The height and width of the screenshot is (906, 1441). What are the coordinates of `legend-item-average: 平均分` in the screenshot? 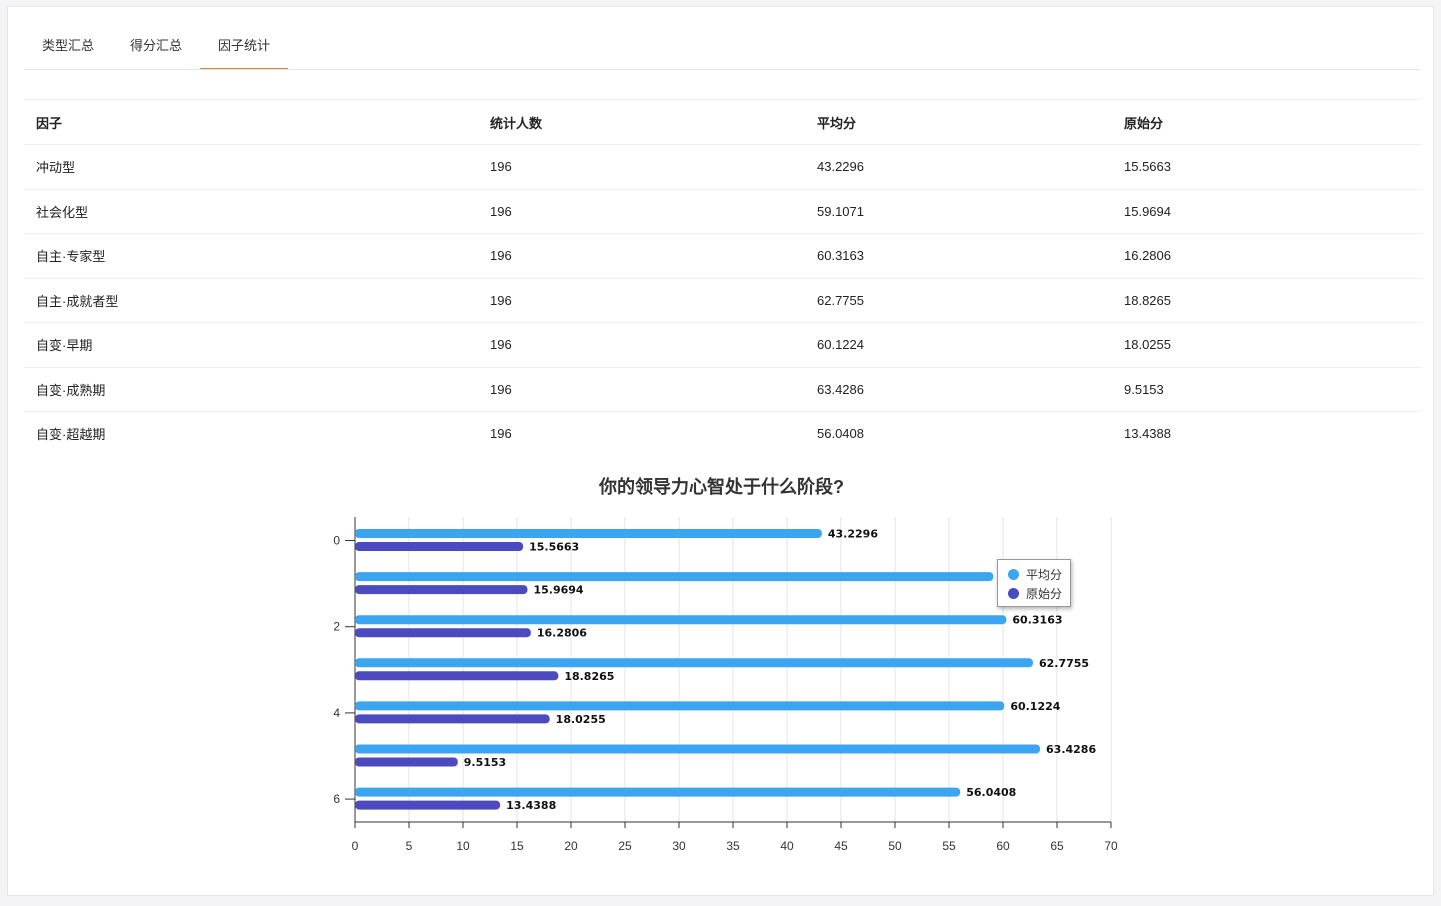 It's located at (1035, 574).